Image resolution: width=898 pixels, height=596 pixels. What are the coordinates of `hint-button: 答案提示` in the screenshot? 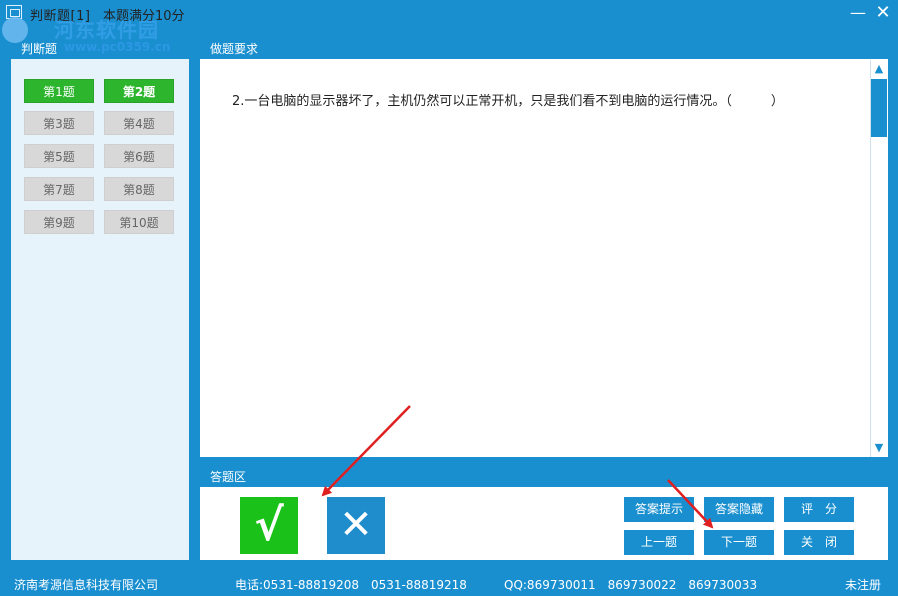 It's located at (659, 509).